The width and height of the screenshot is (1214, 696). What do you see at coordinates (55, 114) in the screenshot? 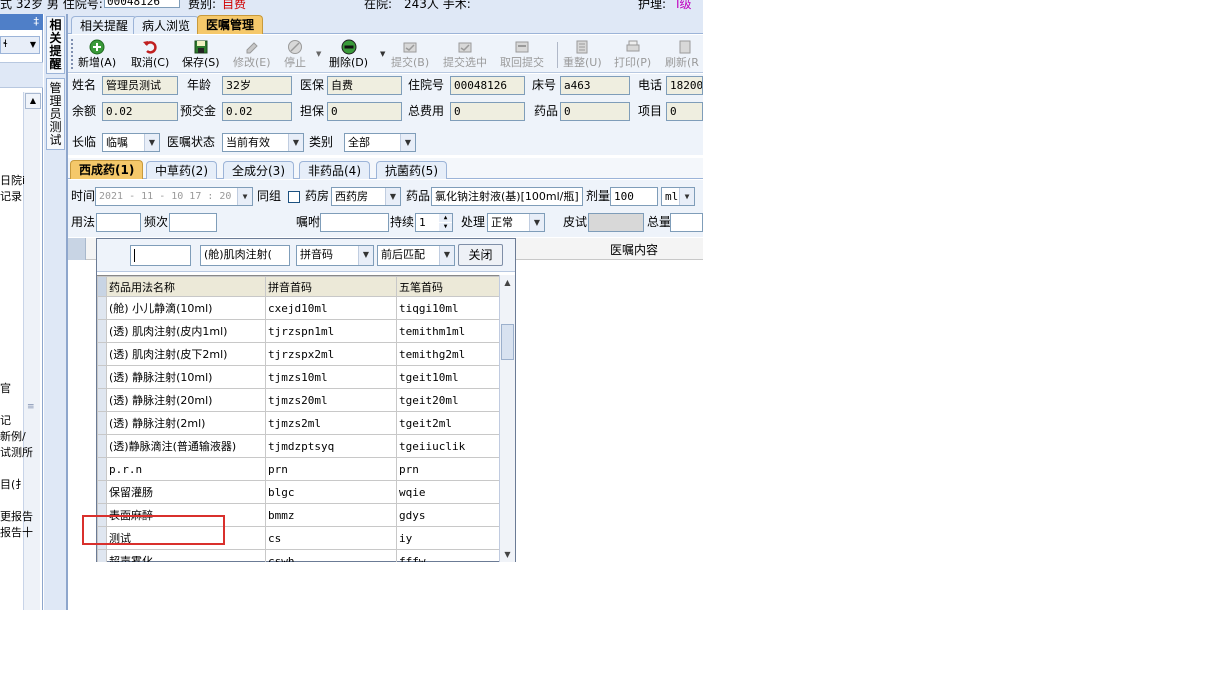
I see `side-tab-patient: 管理员测试` at bounding box center [55, 114].